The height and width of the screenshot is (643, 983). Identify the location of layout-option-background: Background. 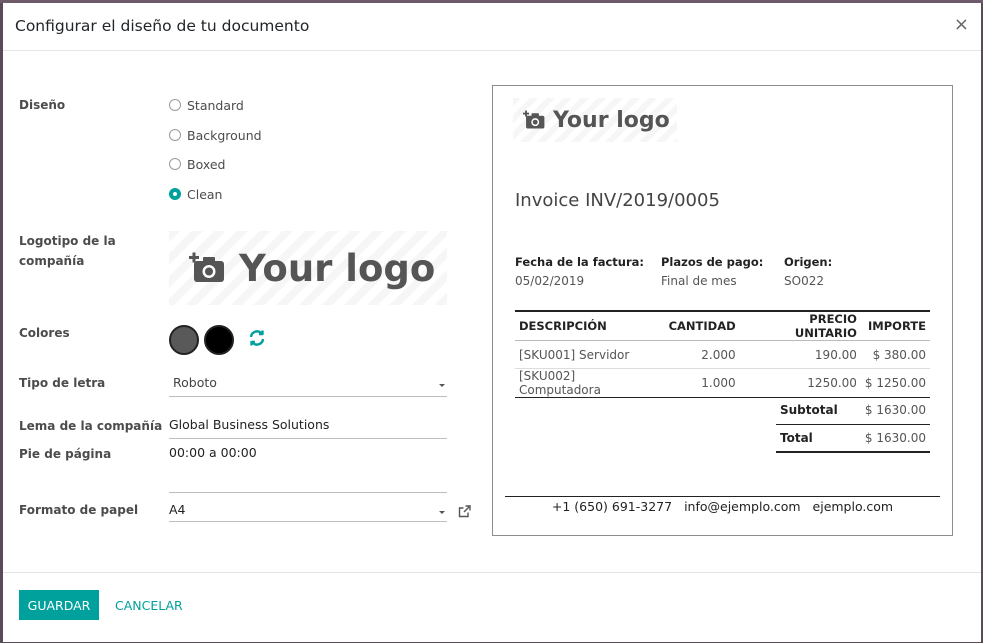
(215, 135).